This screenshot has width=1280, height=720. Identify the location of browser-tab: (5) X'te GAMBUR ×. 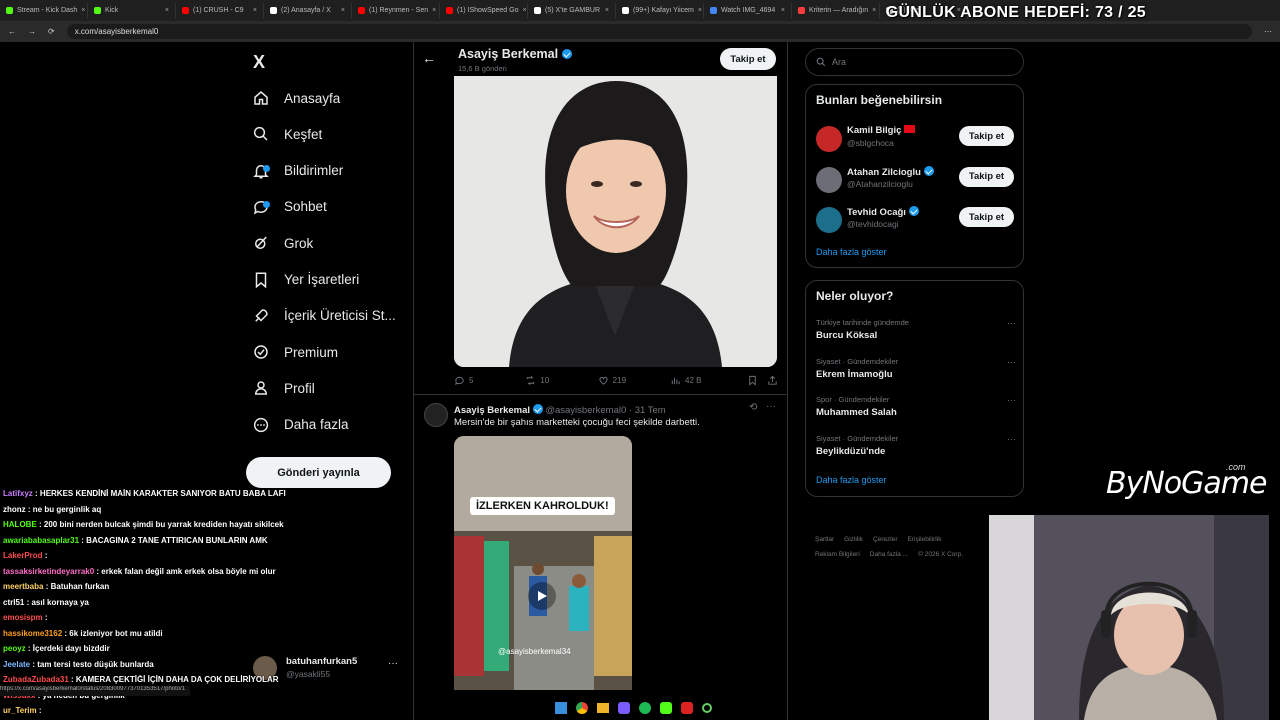
(572, 10).